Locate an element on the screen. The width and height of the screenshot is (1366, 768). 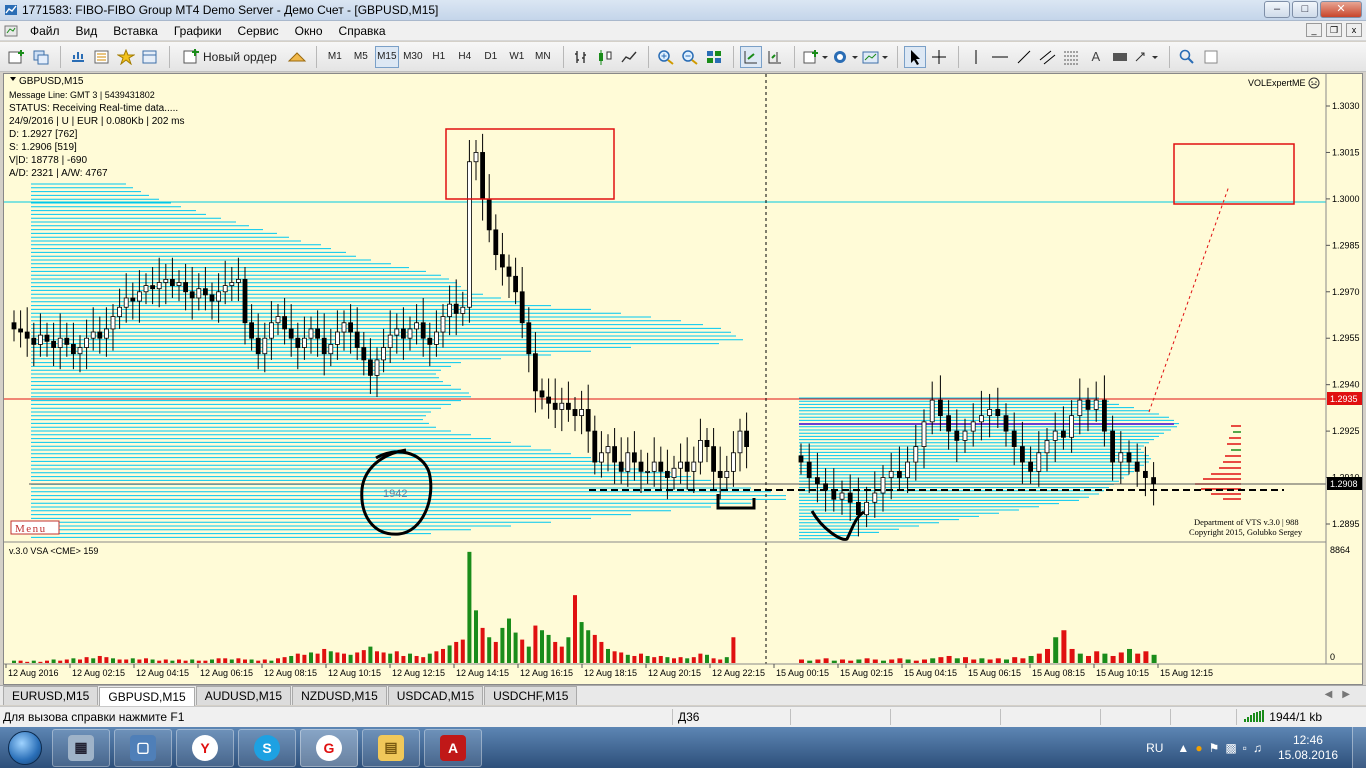
periodicity-icon is located at coordinates (845, 57).